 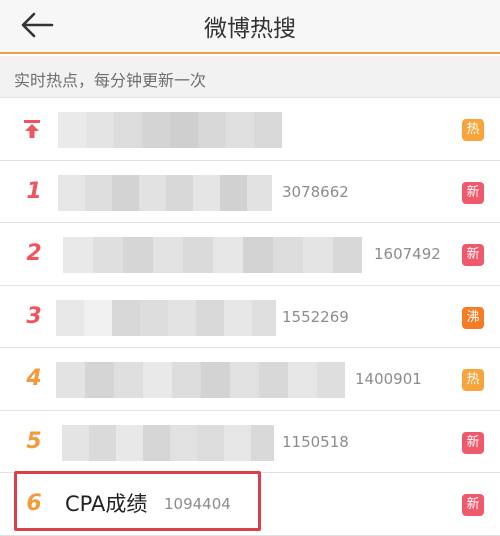 I want to click on subheader-text: 实时热点，每分钟更新一次, so click(x=110, y=80).